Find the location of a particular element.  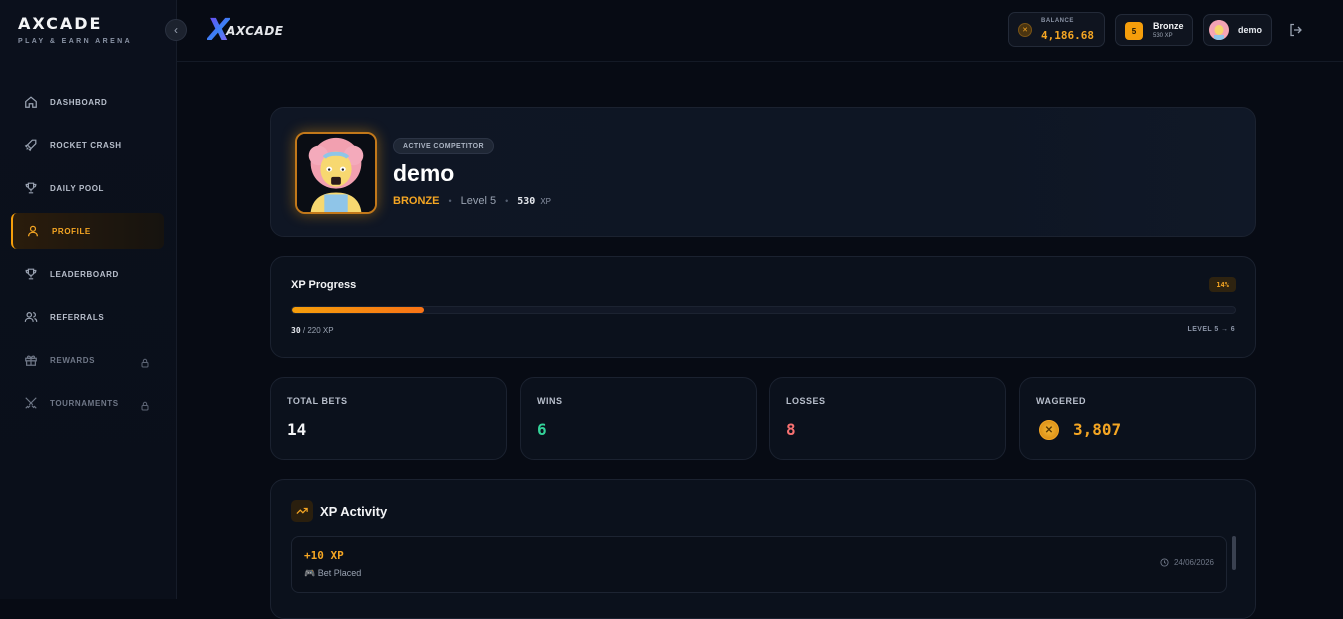

rank-xp: 530 XP is located at coordinates (1163, 36).